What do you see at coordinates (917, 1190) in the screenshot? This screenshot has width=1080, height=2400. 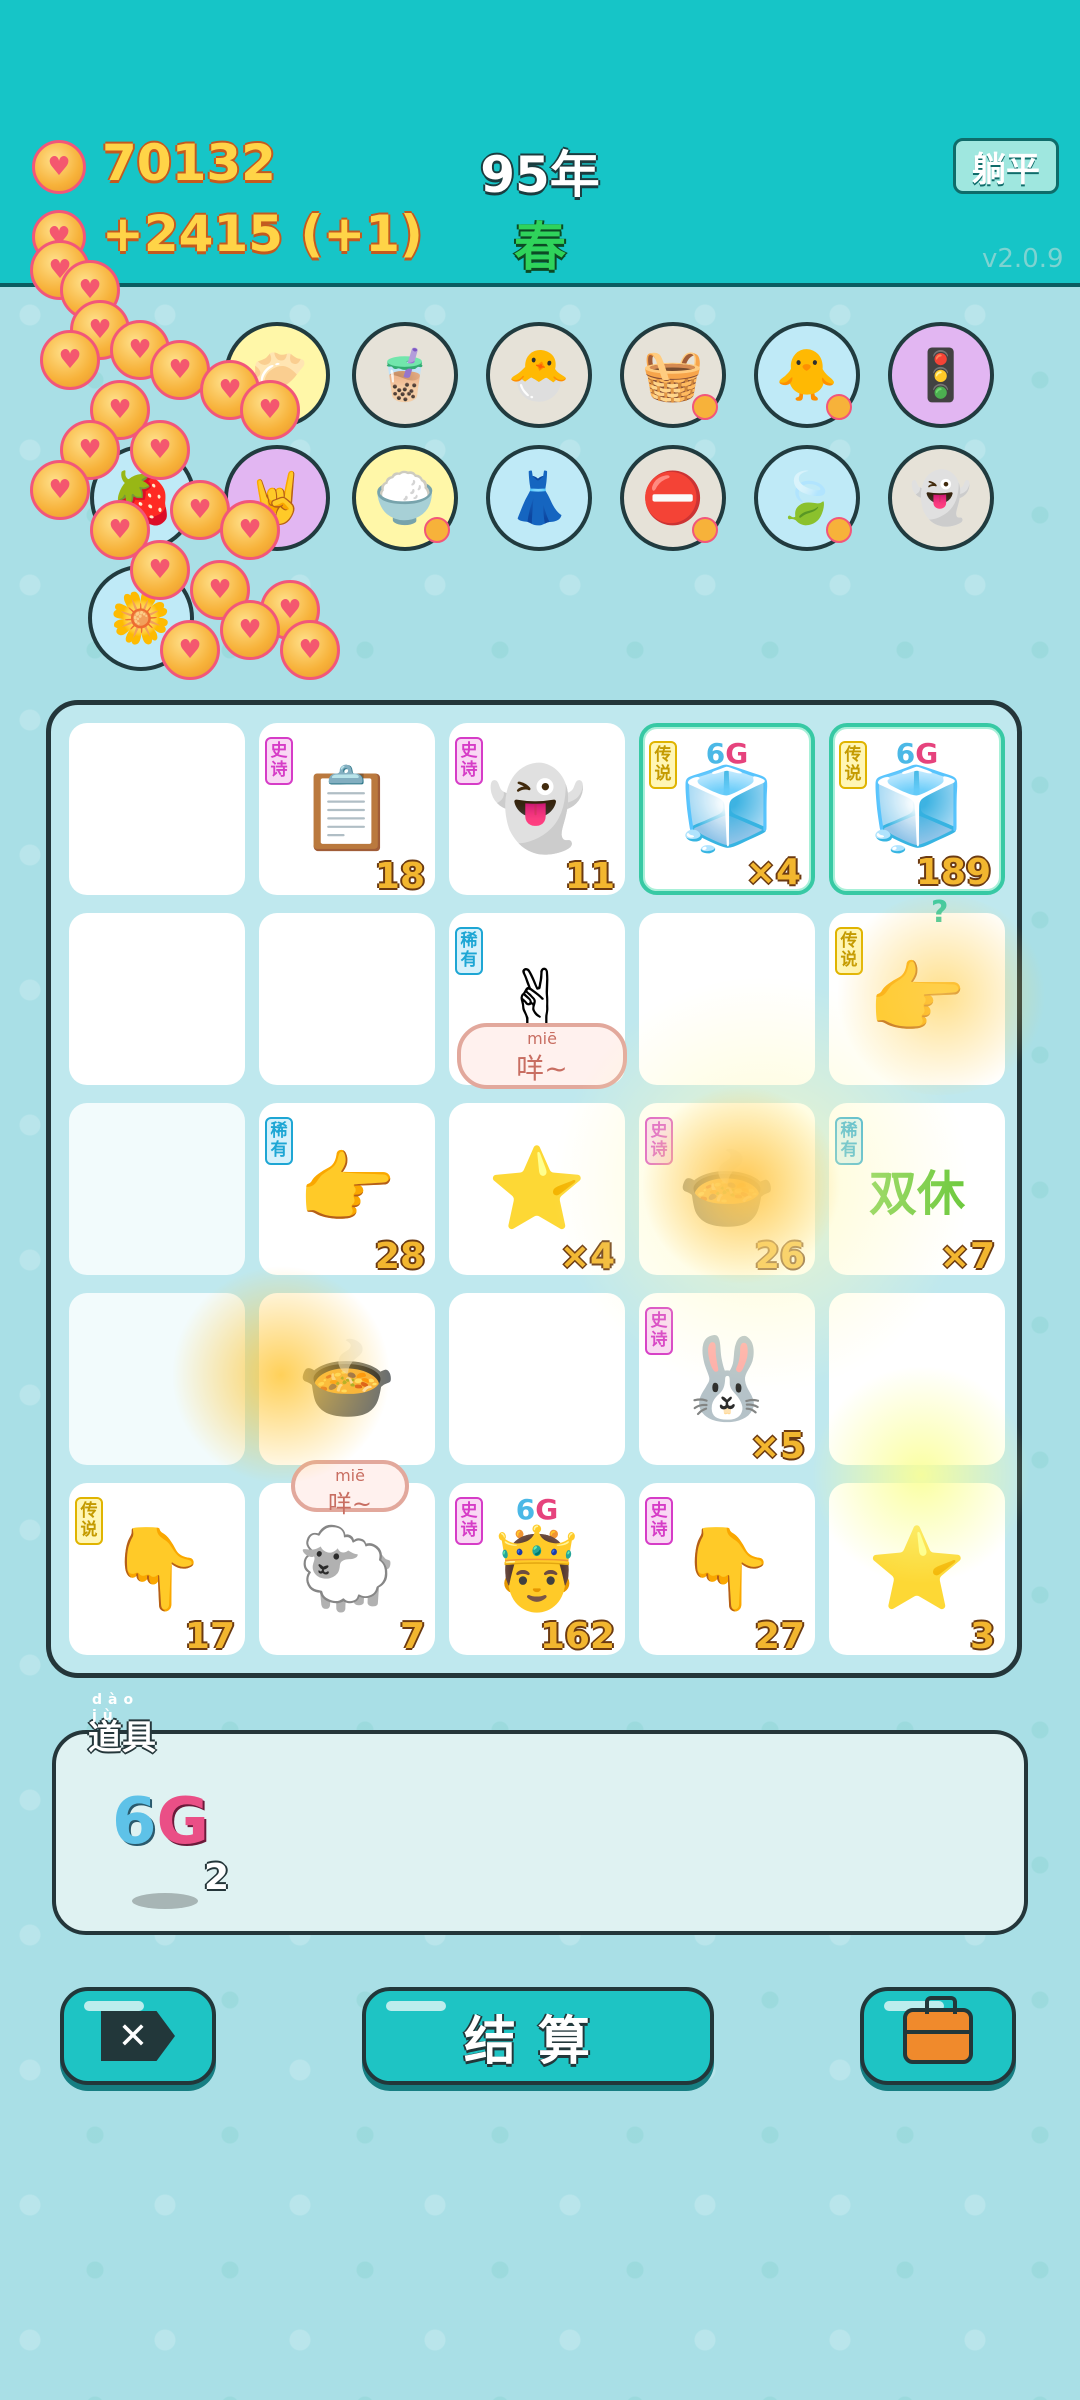 I see `tile-double-rest: 双休 稀有 ×7` at bounding box center [917, 1190].